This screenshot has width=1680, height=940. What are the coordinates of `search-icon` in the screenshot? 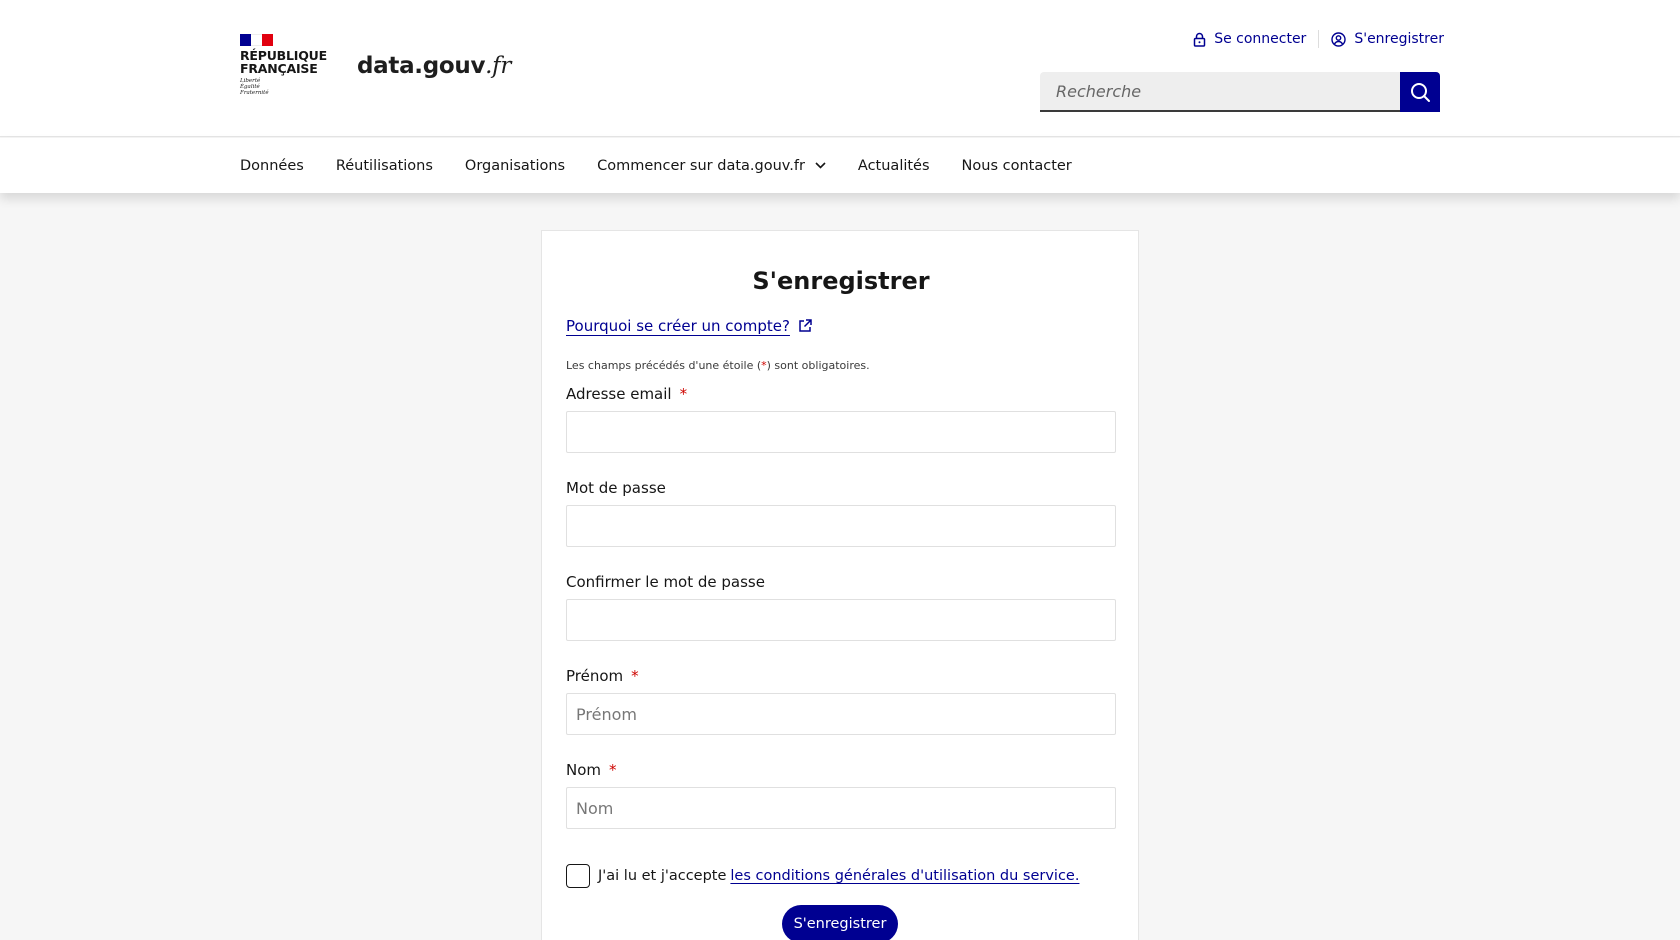 It's located at (1420, 92).